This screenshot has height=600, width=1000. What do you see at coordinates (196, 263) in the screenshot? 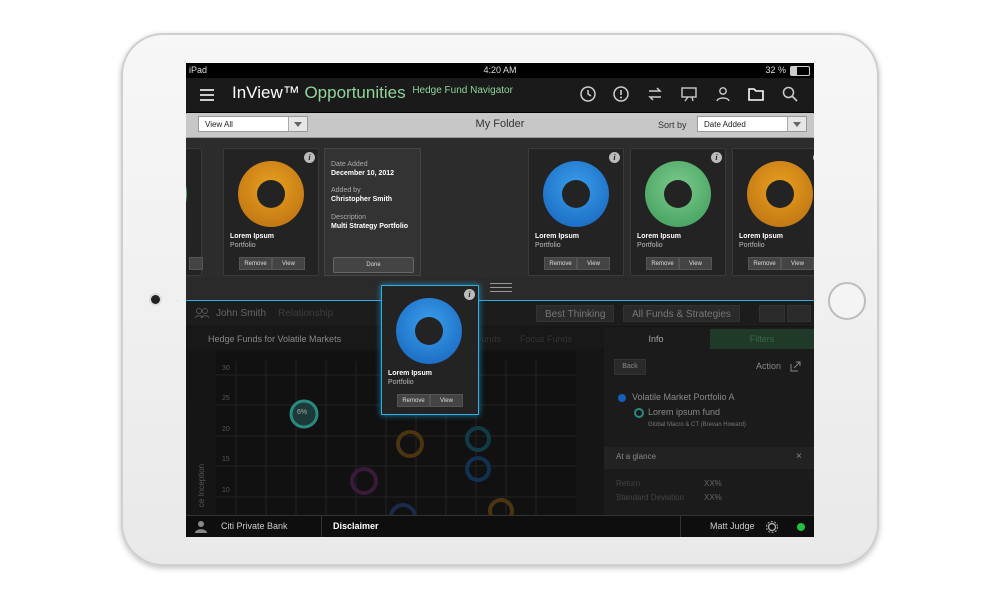
I see `view-button` at bounding box center [196, 263].